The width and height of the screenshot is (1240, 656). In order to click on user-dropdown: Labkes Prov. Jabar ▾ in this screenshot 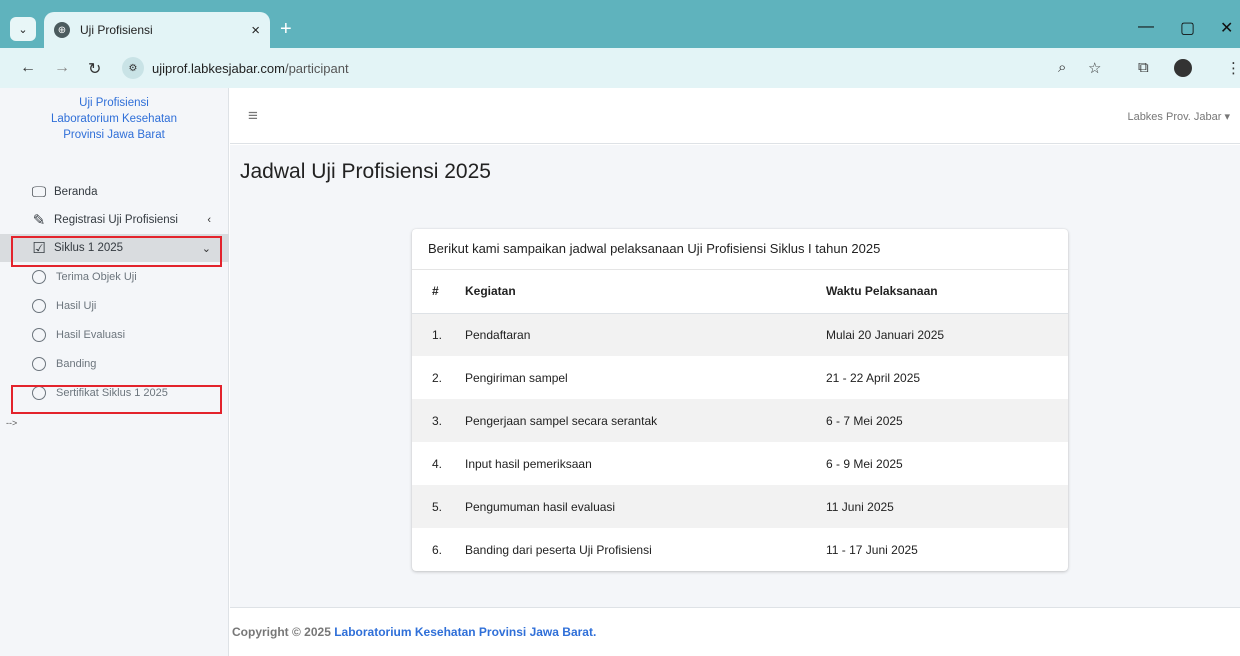, I will do `click(1178, 116)`.